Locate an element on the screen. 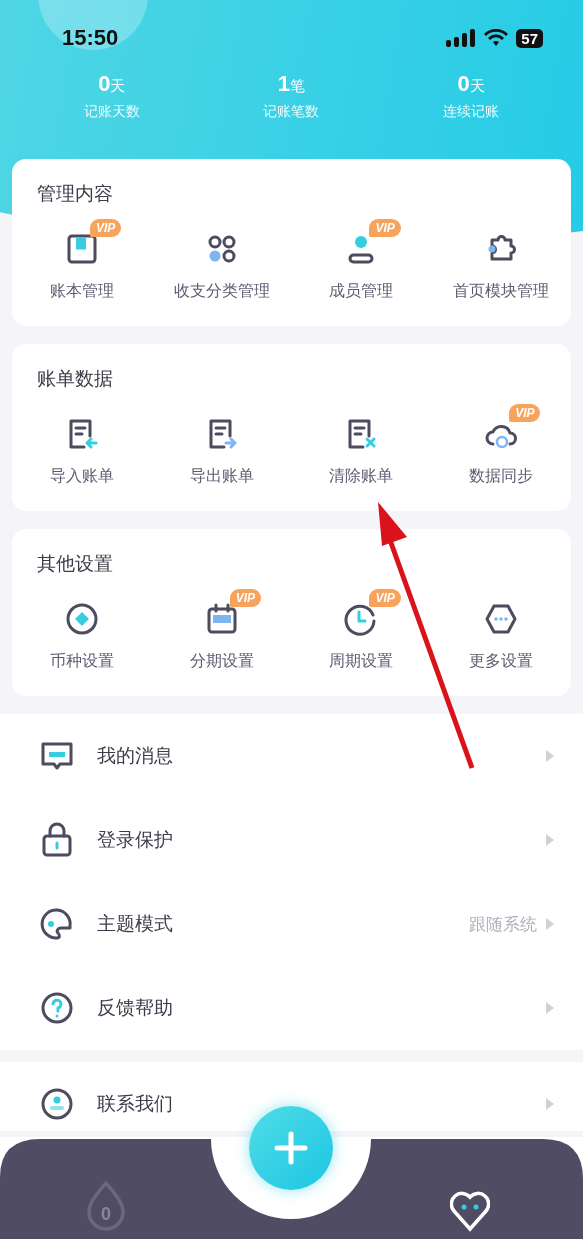  contact-icon is located at coordinates (57, 1104).